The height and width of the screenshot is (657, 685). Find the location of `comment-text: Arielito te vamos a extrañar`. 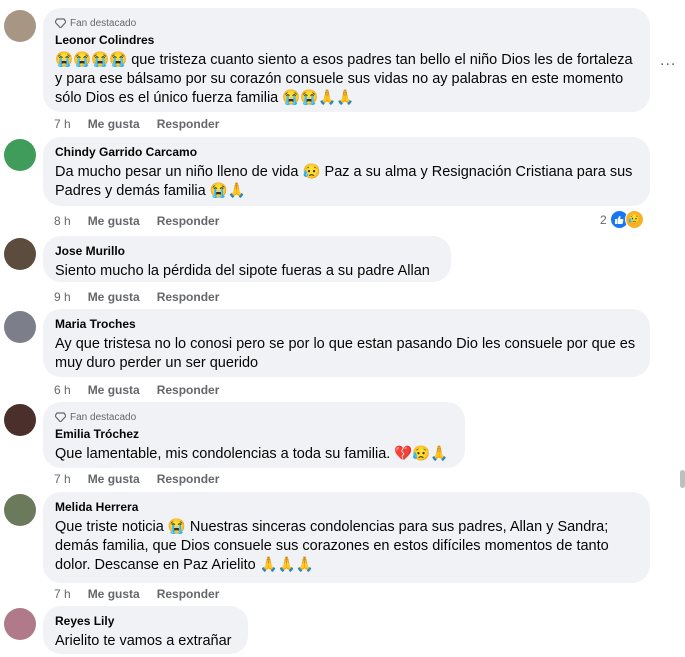

comment-text: Arielito te vamos a extrañar is located at coordinates (143, 641).